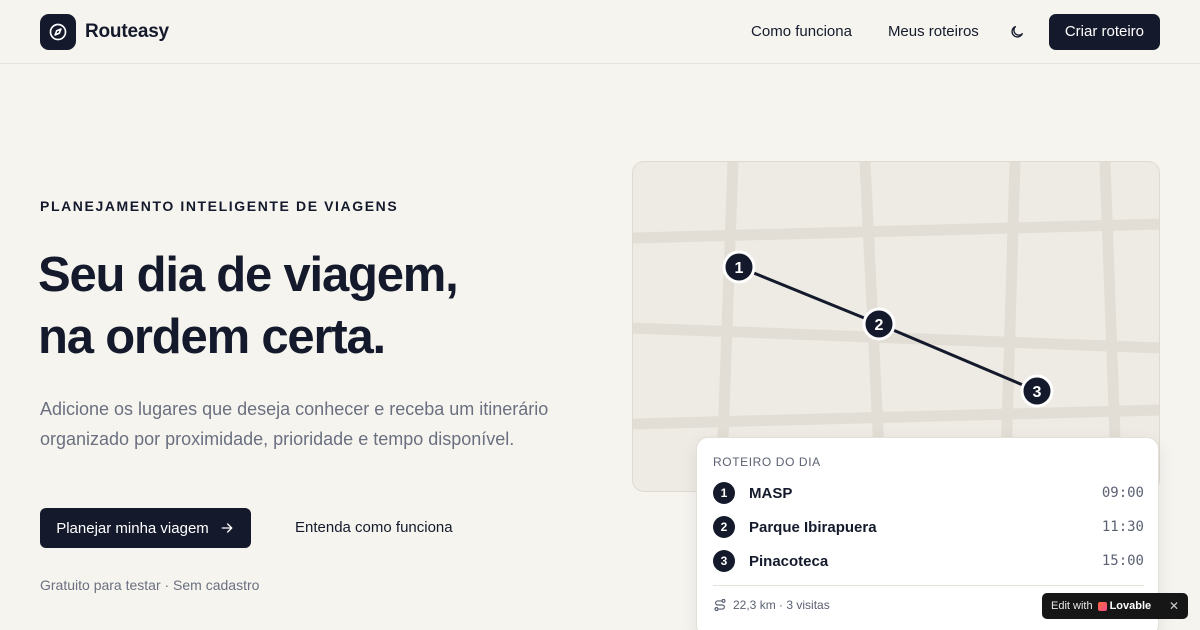 The height and width of the screenshot is (630, 1200). What do you see at coordinates (1122, 561) in the screenshot?
I see `stop-time: 15:00` at bounding box center [1122, 561].